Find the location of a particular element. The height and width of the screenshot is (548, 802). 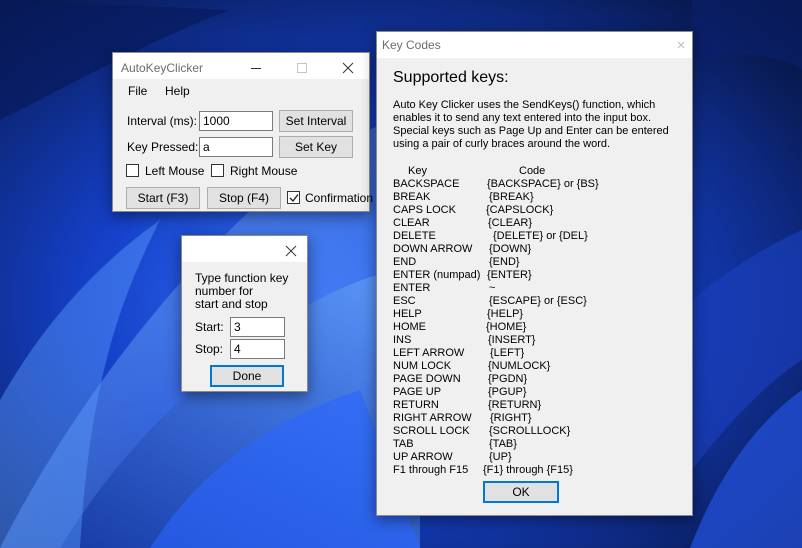

dialog-prompt-line-3: start and stop is located at coordinates (231, 304).